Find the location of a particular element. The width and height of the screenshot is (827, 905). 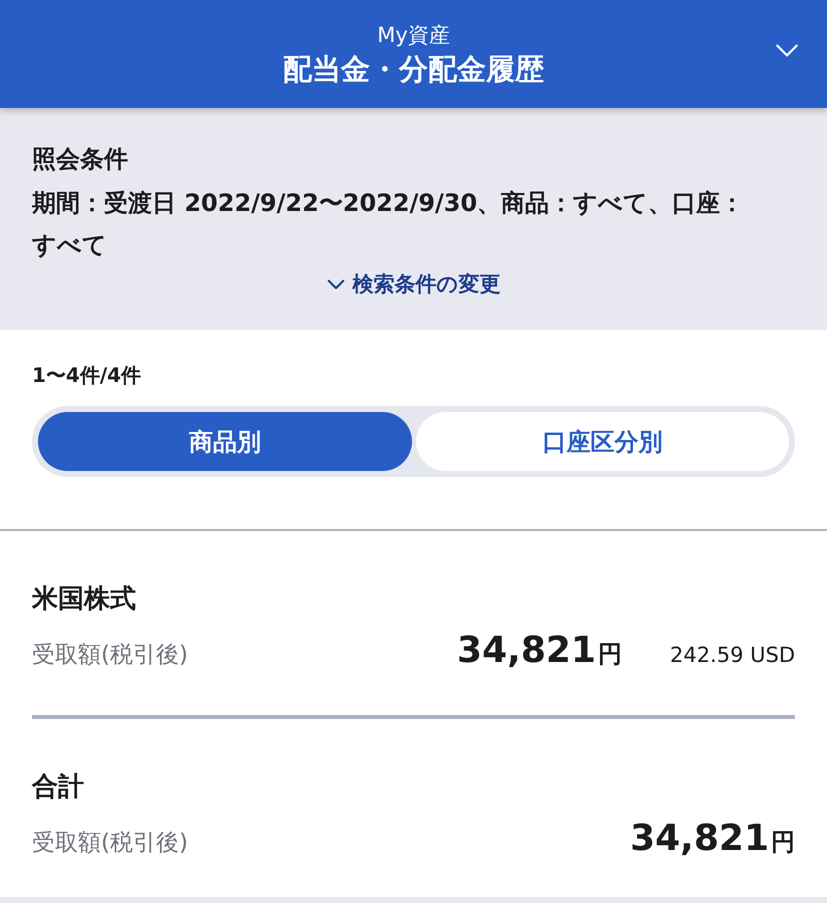

foreign-amount: 242.59 USD is located at coordinates (732, 655).